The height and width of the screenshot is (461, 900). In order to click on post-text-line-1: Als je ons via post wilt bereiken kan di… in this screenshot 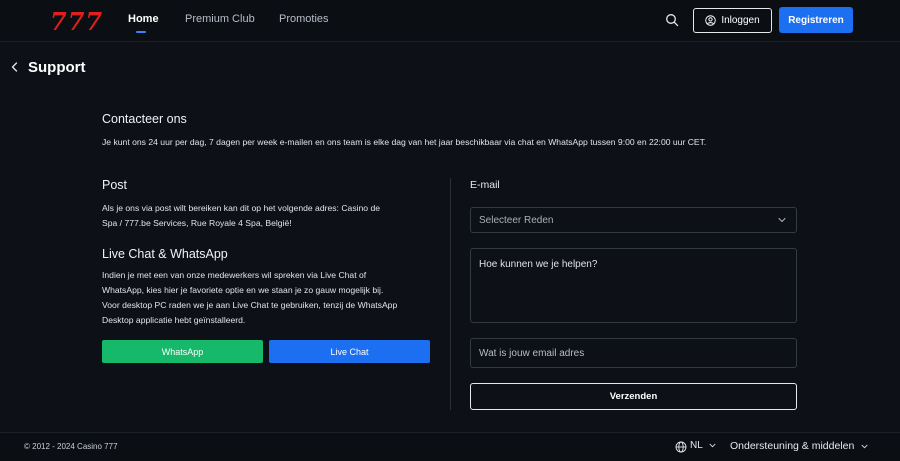, I will do `click(241, 208)`.